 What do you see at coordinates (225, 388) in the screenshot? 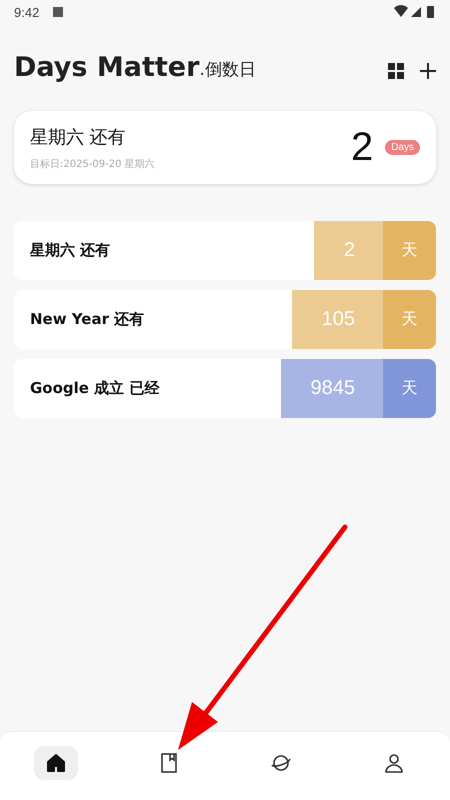
I see `event-row: Google 成立 已经 9845 天` at bounding box center [225, 388].